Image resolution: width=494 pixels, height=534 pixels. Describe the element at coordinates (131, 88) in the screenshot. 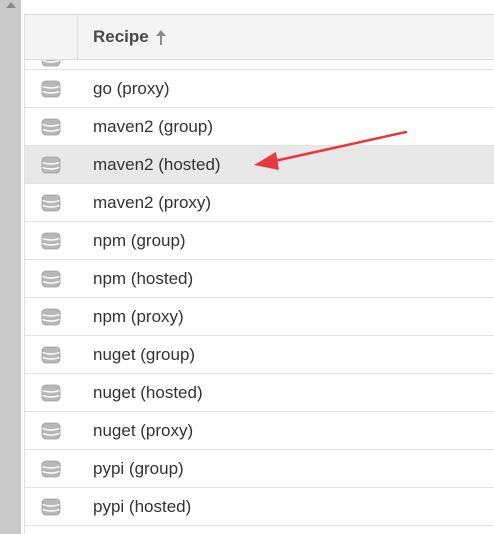

I see `recipe-name: go (proxy)` at that location.